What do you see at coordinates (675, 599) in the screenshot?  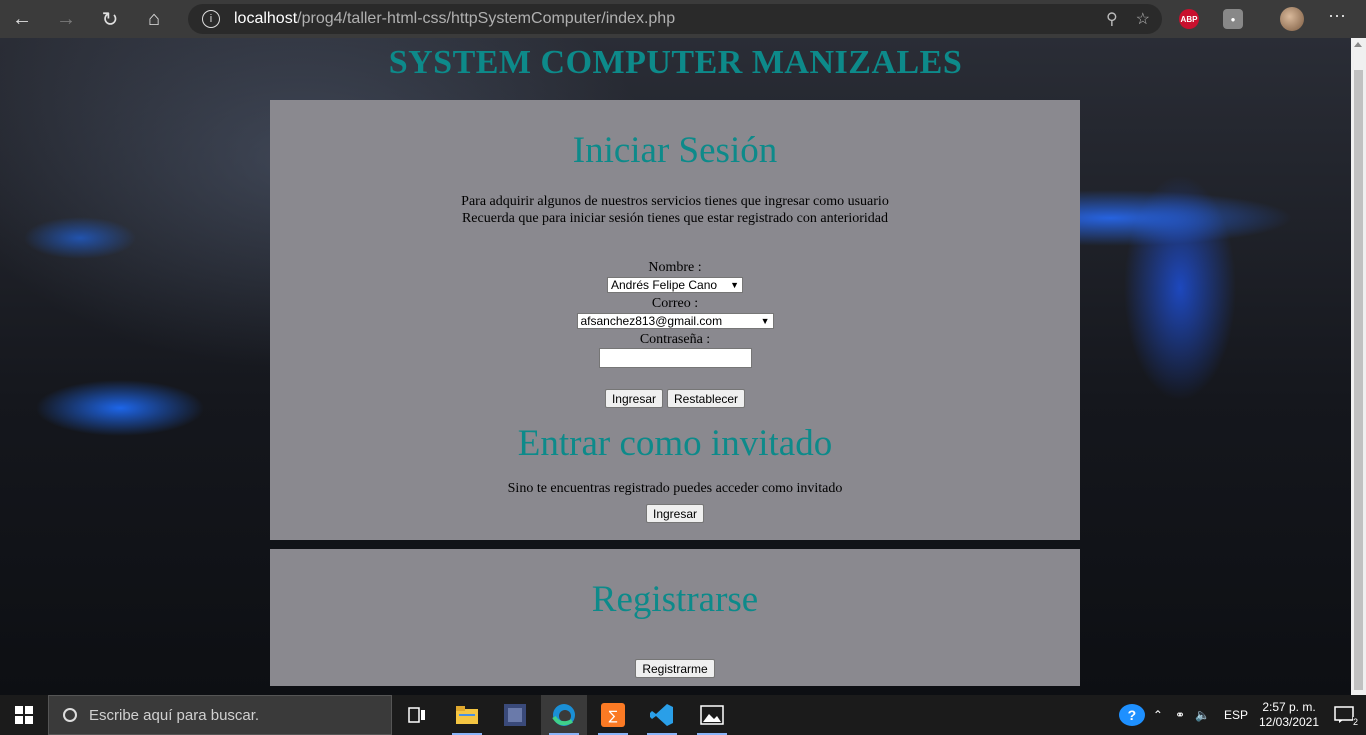 I see `register-heading: Registrarse` at bounding box center [675, 599].